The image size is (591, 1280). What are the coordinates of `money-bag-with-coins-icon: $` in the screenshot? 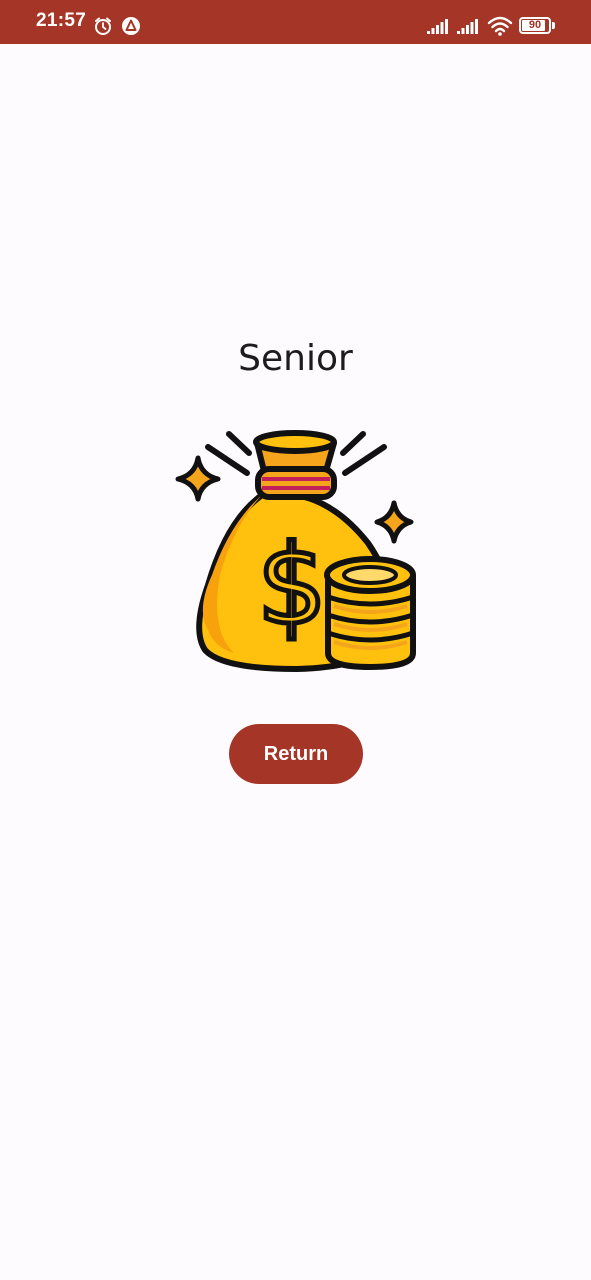 It's located at (295, 551).